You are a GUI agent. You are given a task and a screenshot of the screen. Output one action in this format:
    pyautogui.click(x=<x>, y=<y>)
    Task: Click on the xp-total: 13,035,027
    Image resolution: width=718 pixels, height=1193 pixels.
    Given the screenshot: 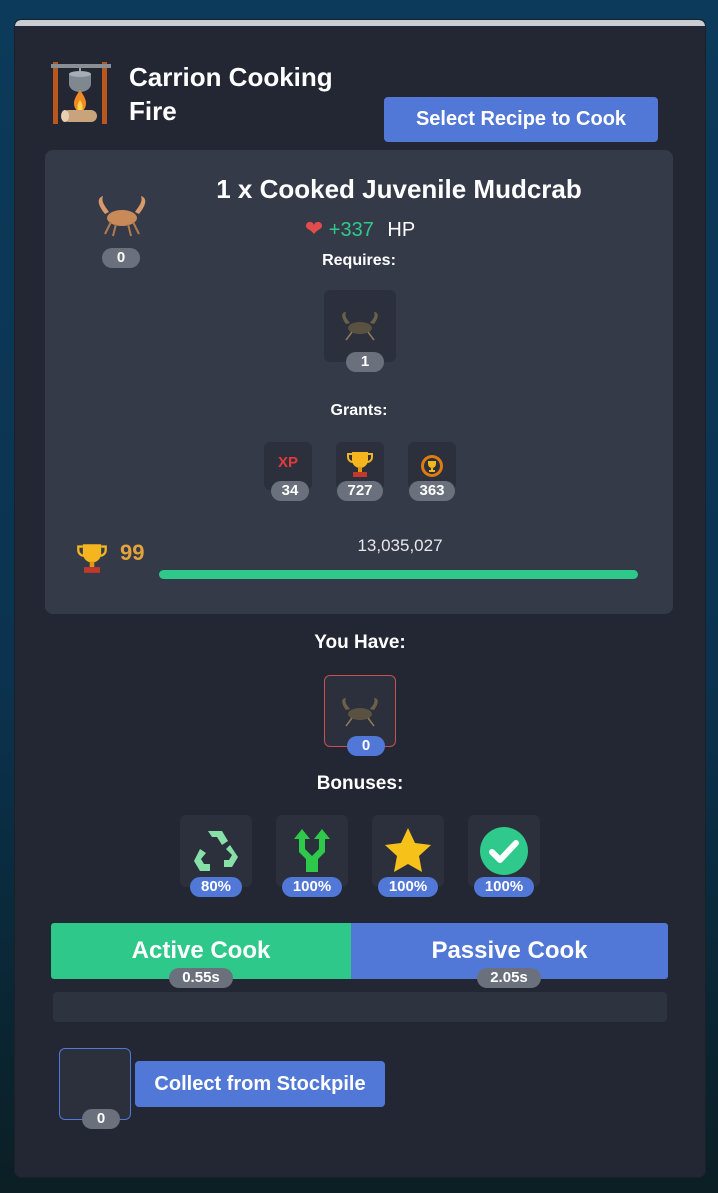 What is the action you would take?
    pyautogui.click(x=400, y=545)
    